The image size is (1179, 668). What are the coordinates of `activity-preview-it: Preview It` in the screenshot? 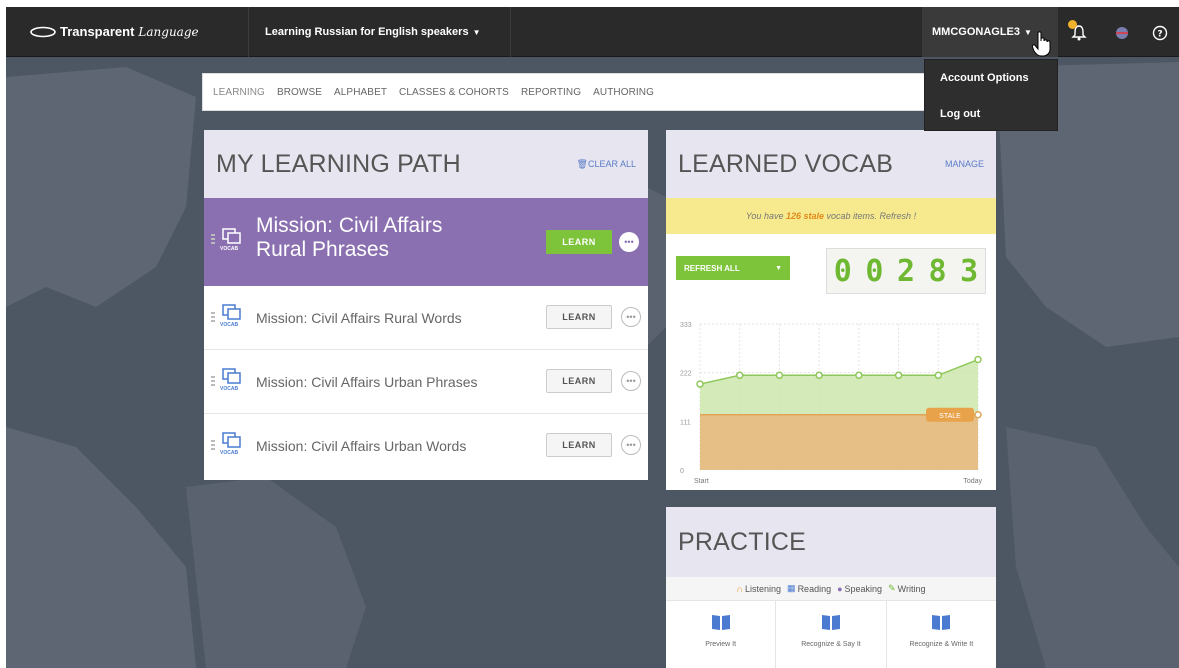 It's located at (721, 634).